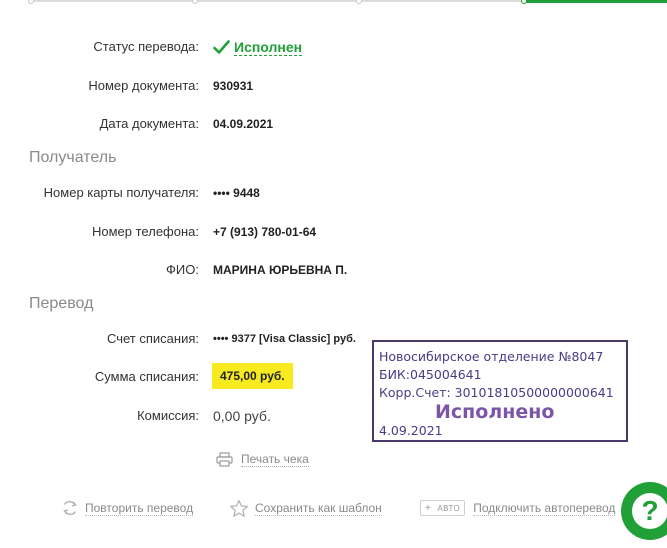 The image size is (667, 548). I want to click on doc-date-label: Дата документа:, so click(149, 123).